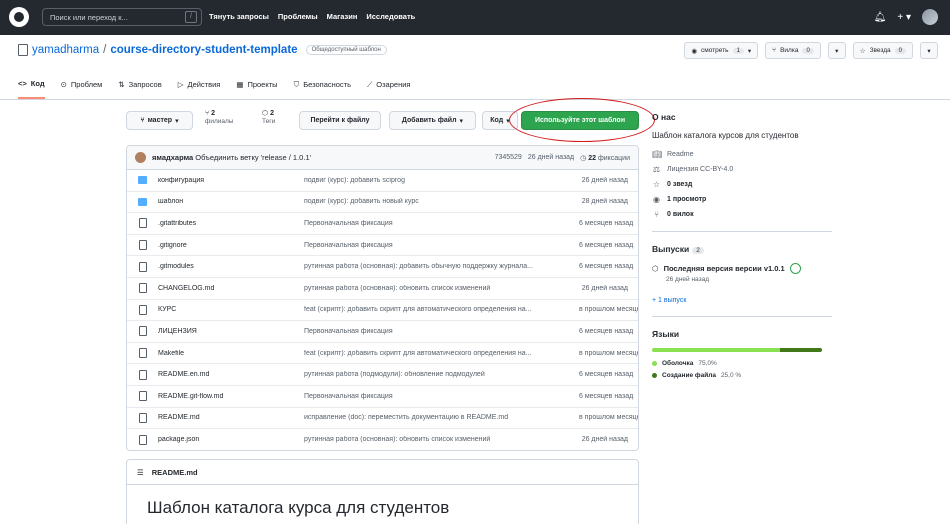  I want to click on commit-meta: 7345529 26 дней назад ◷ 22 фиксации, so click(562, 158).